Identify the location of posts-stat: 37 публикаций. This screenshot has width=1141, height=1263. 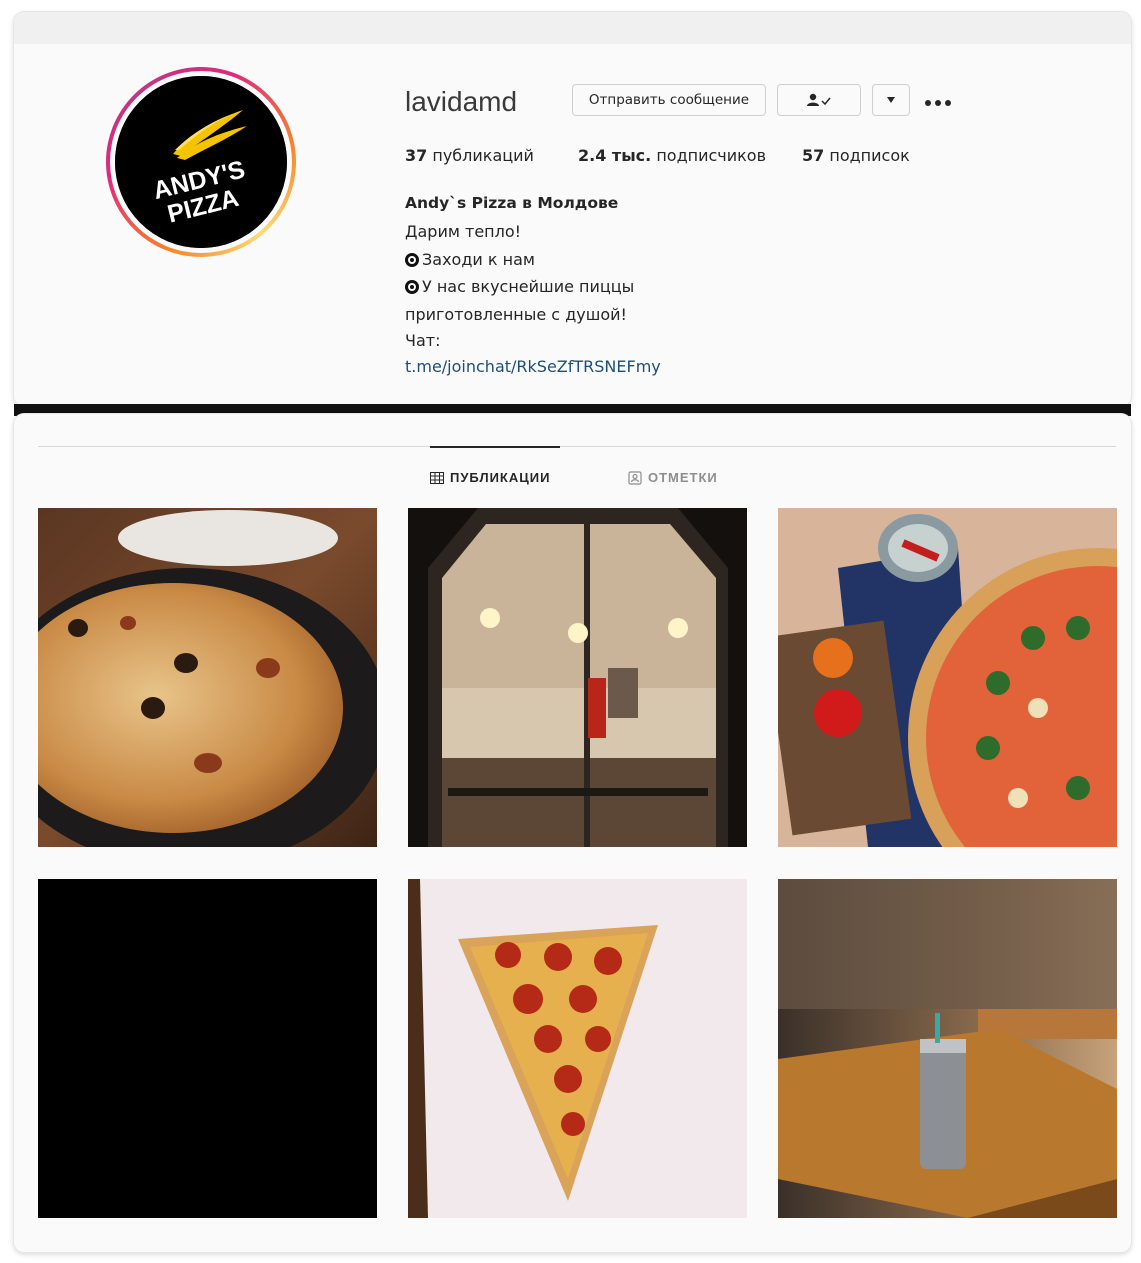
(469, 155).